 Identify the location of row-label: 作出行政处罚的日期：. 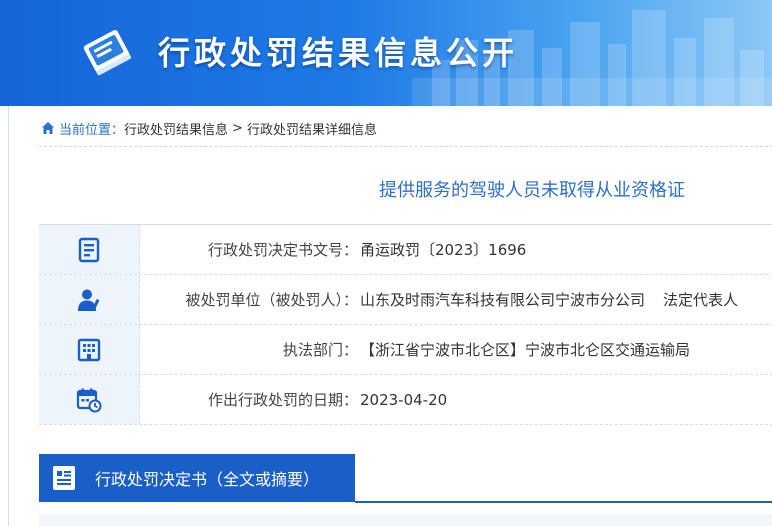
(282, 400).